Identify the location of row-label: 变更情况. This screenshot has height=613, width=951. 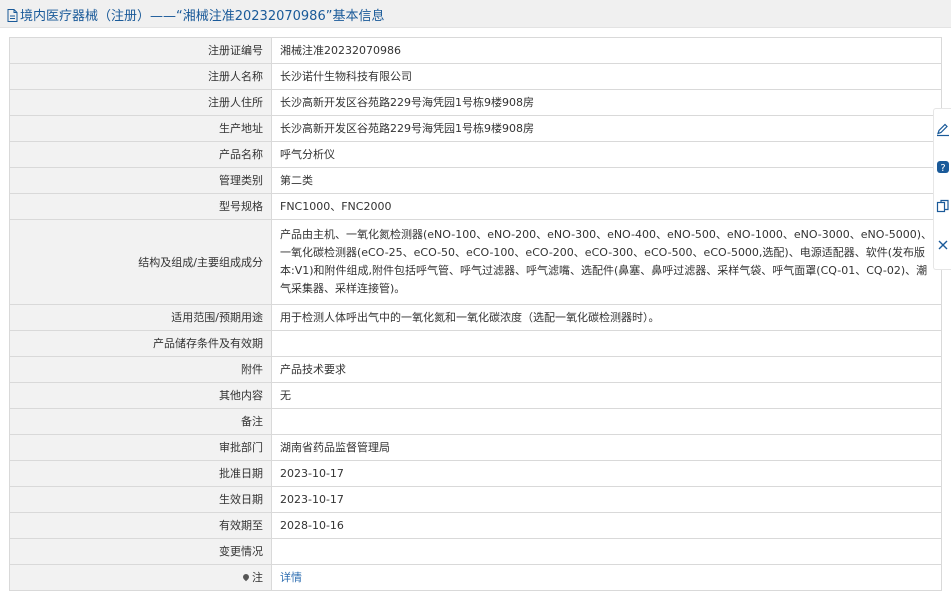
(140, 551).